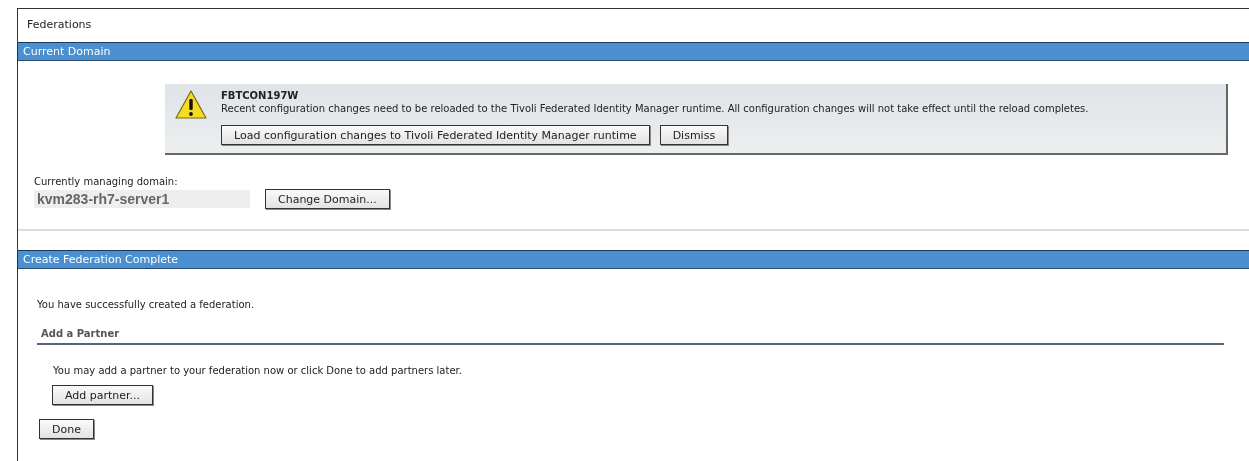  What do you see at coordinates (59, 25) in the screenshot?
I see `page-title: Federations` at bounding box center [59, 25].